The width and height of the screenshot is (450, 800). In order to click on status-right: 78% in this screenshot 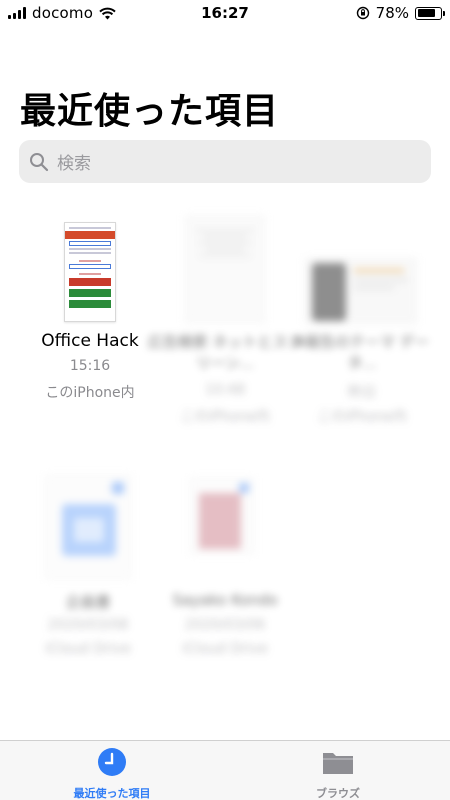, I will do `click(400, 13)`.